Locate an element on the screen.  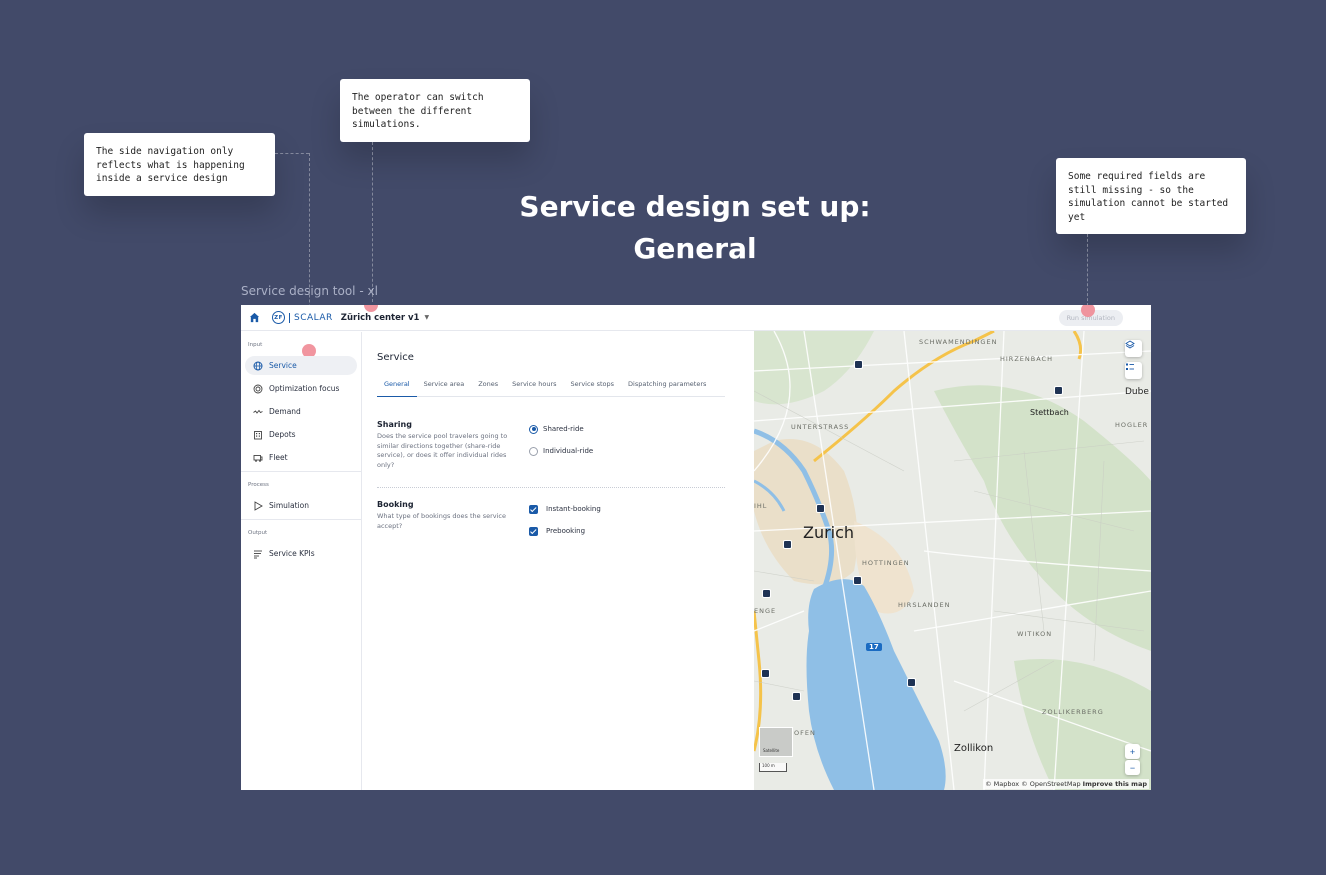
home-icon is located at coordinates (254, 317).